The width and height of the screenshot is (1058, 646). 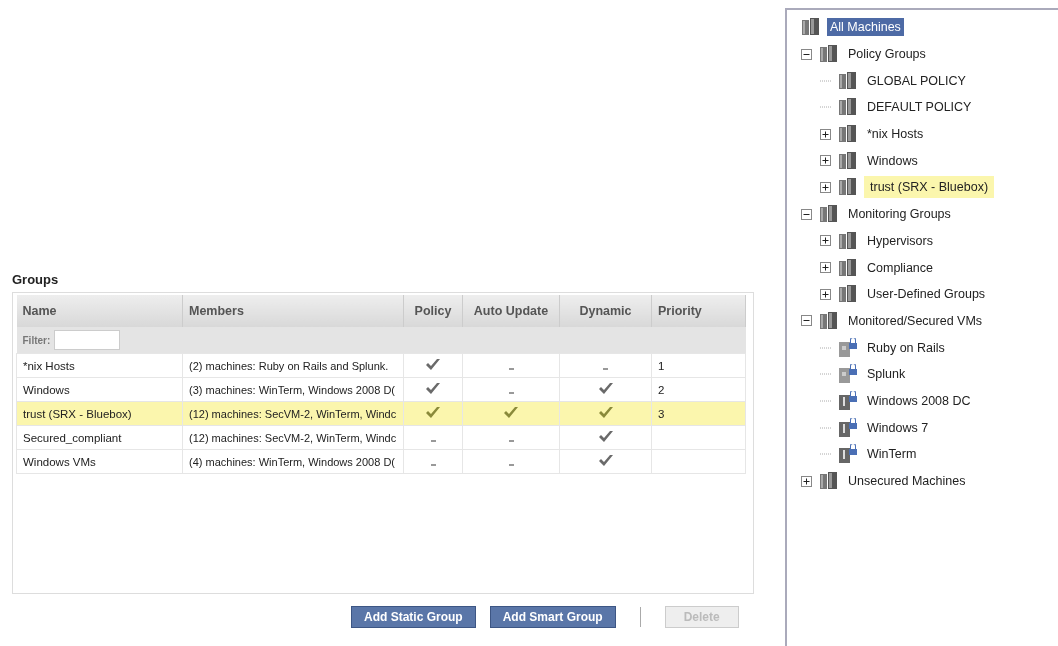 What do you see at coordinates (661, 413) in the screenshot?
I see `table-cell: 3` at bounding box center [661, 413].